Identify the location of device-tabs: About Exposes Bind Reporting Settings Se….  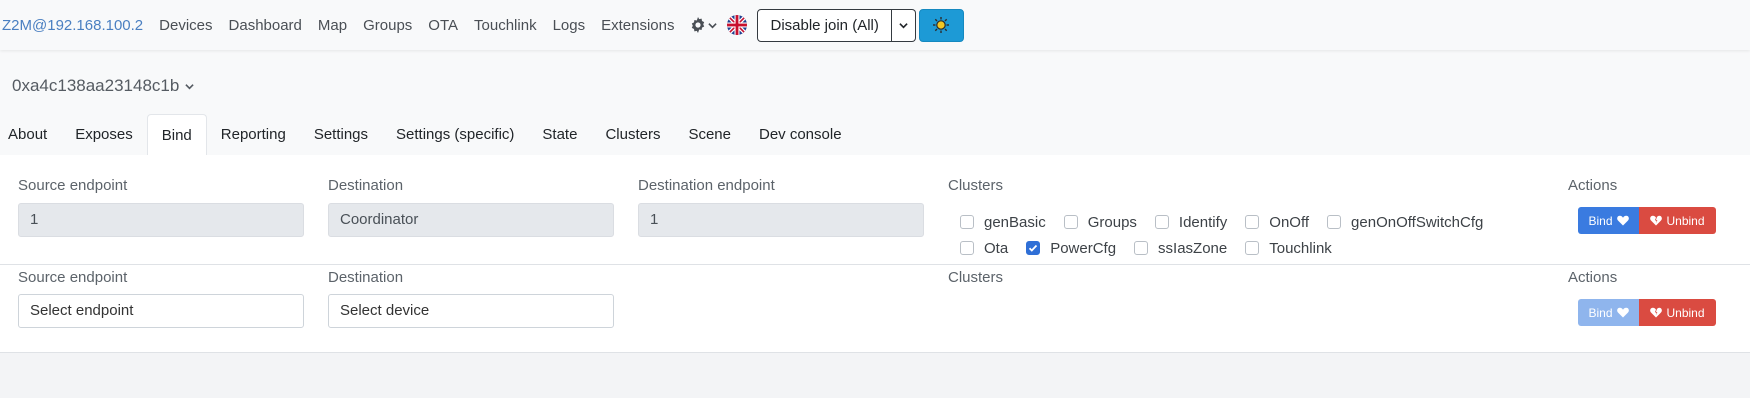
(428, 135).